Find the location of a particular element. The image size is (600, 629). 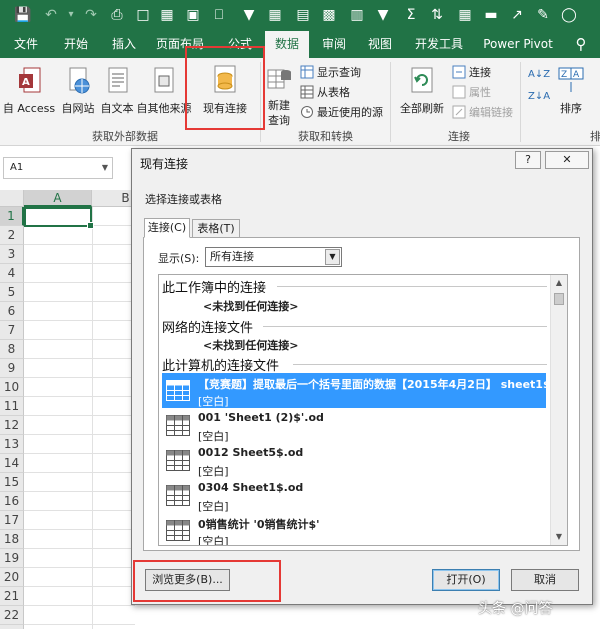

row-header: 21 is located at coordinates (12, 596).